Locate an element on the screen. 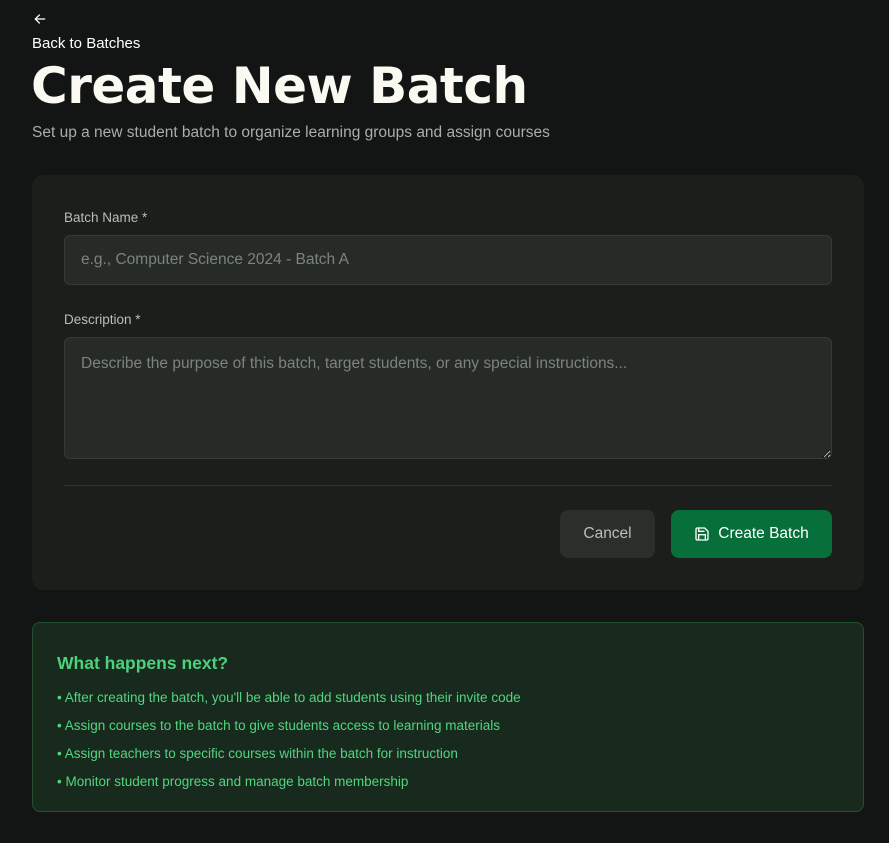  create-batch-button: Create Batch is located at coordinates (751, 534).